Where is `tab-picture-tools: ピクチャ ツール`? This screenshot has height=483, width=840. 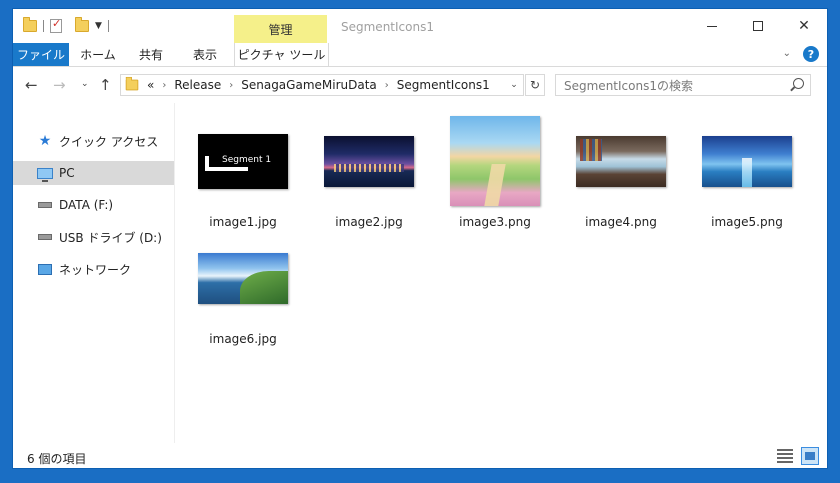 tab-picture-tools: ピクチャ ツール is located at coordinates (281, 54).